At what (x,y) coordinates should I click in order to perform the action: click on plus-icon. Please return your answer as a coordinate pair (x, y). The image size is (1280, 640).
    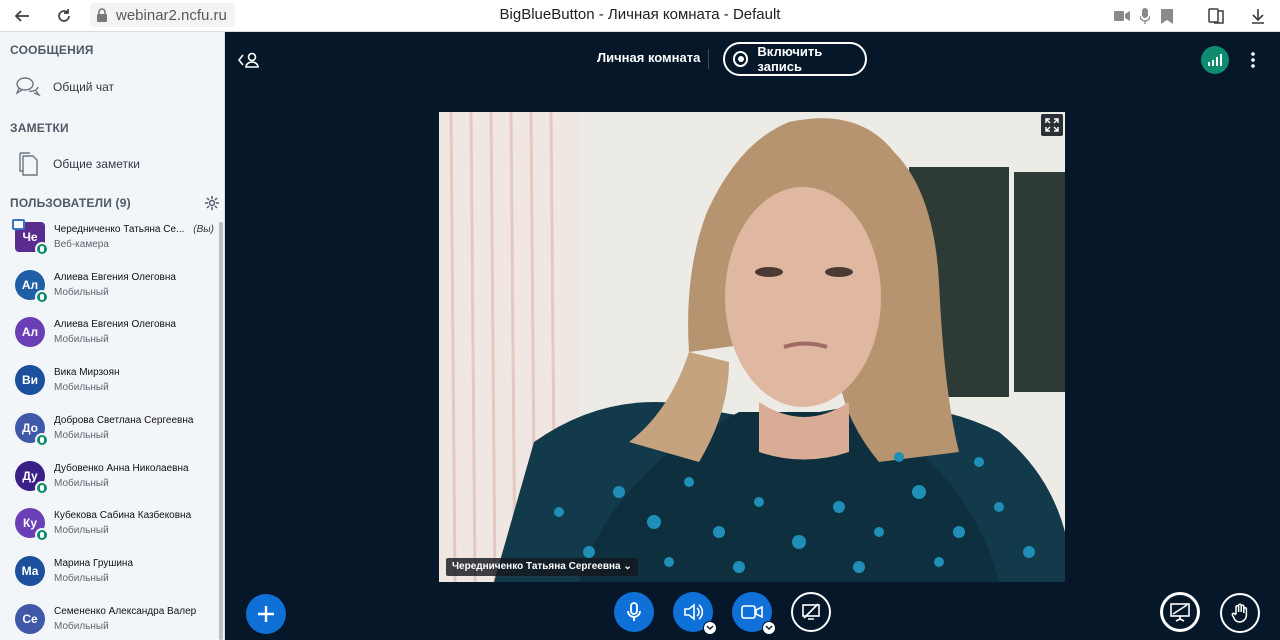
    Looking at the image, I should click on (266, 614).